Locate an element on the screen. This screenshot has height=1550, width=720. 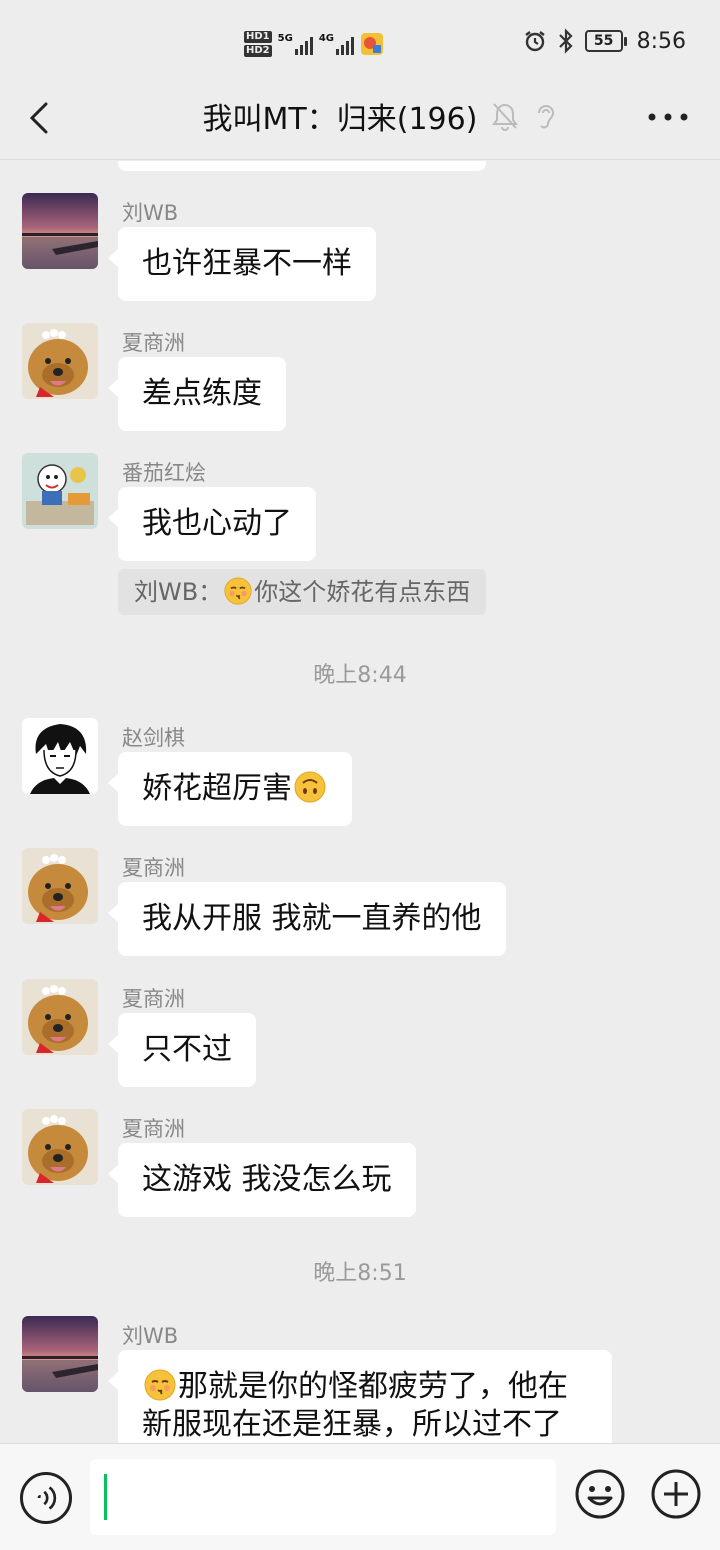
ear-icon is located at coordinates (546, 117).